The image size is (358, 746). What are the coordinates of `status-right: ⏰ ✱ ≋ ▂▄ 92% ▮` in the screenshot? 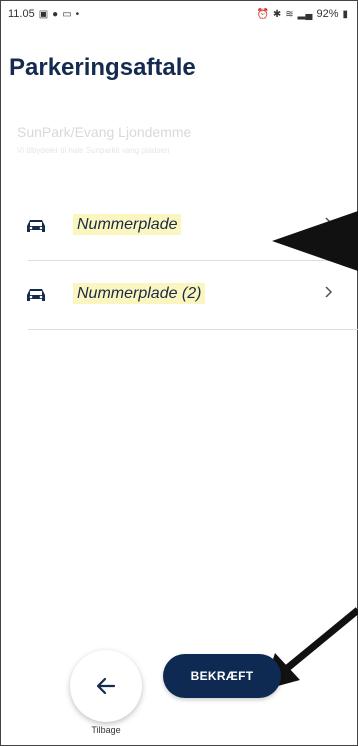 It's located at (302, 14).